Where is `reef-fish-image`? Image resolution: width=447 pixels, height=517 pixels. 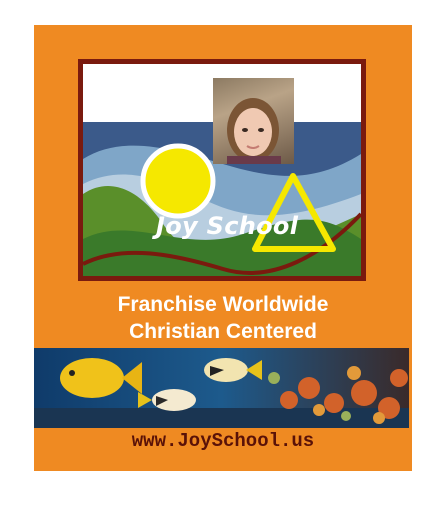 reef-fish-image is located at coordinates (221, 388).